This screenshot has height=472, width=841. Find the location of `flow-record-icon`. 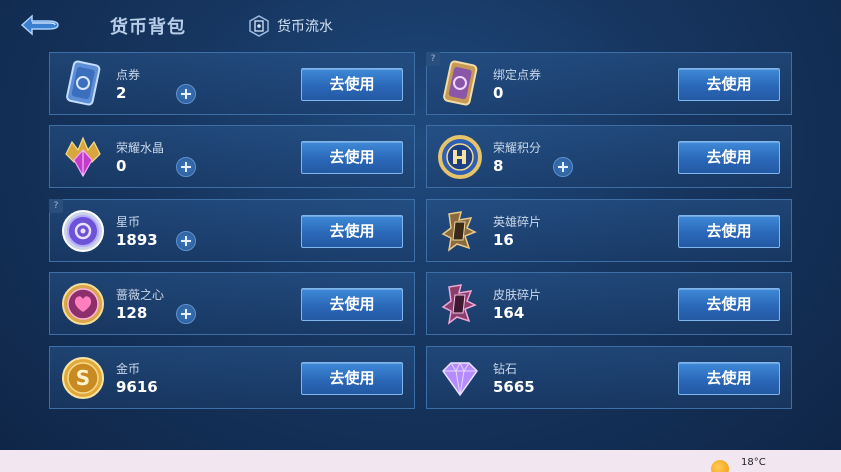

flow-record-icon is located at coordinates (259, 26).